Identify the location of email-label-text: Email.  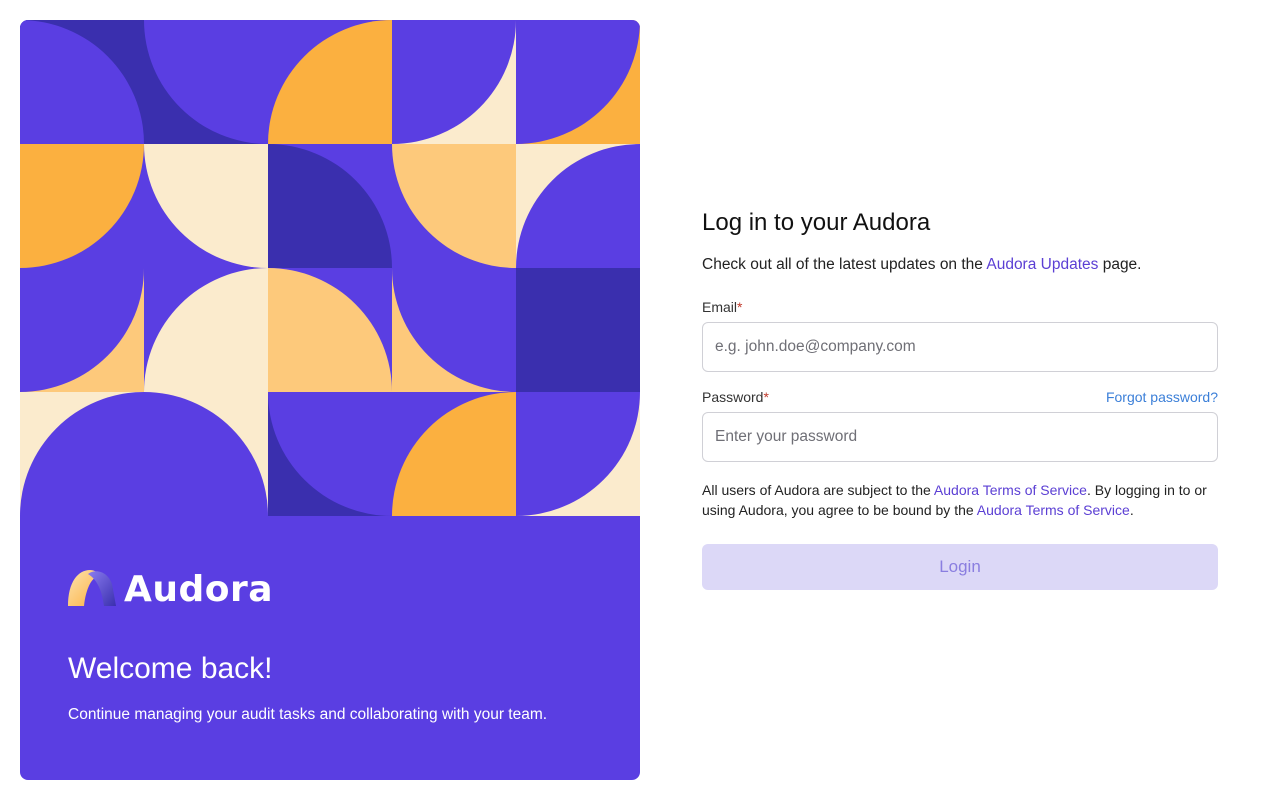
(720, 307).